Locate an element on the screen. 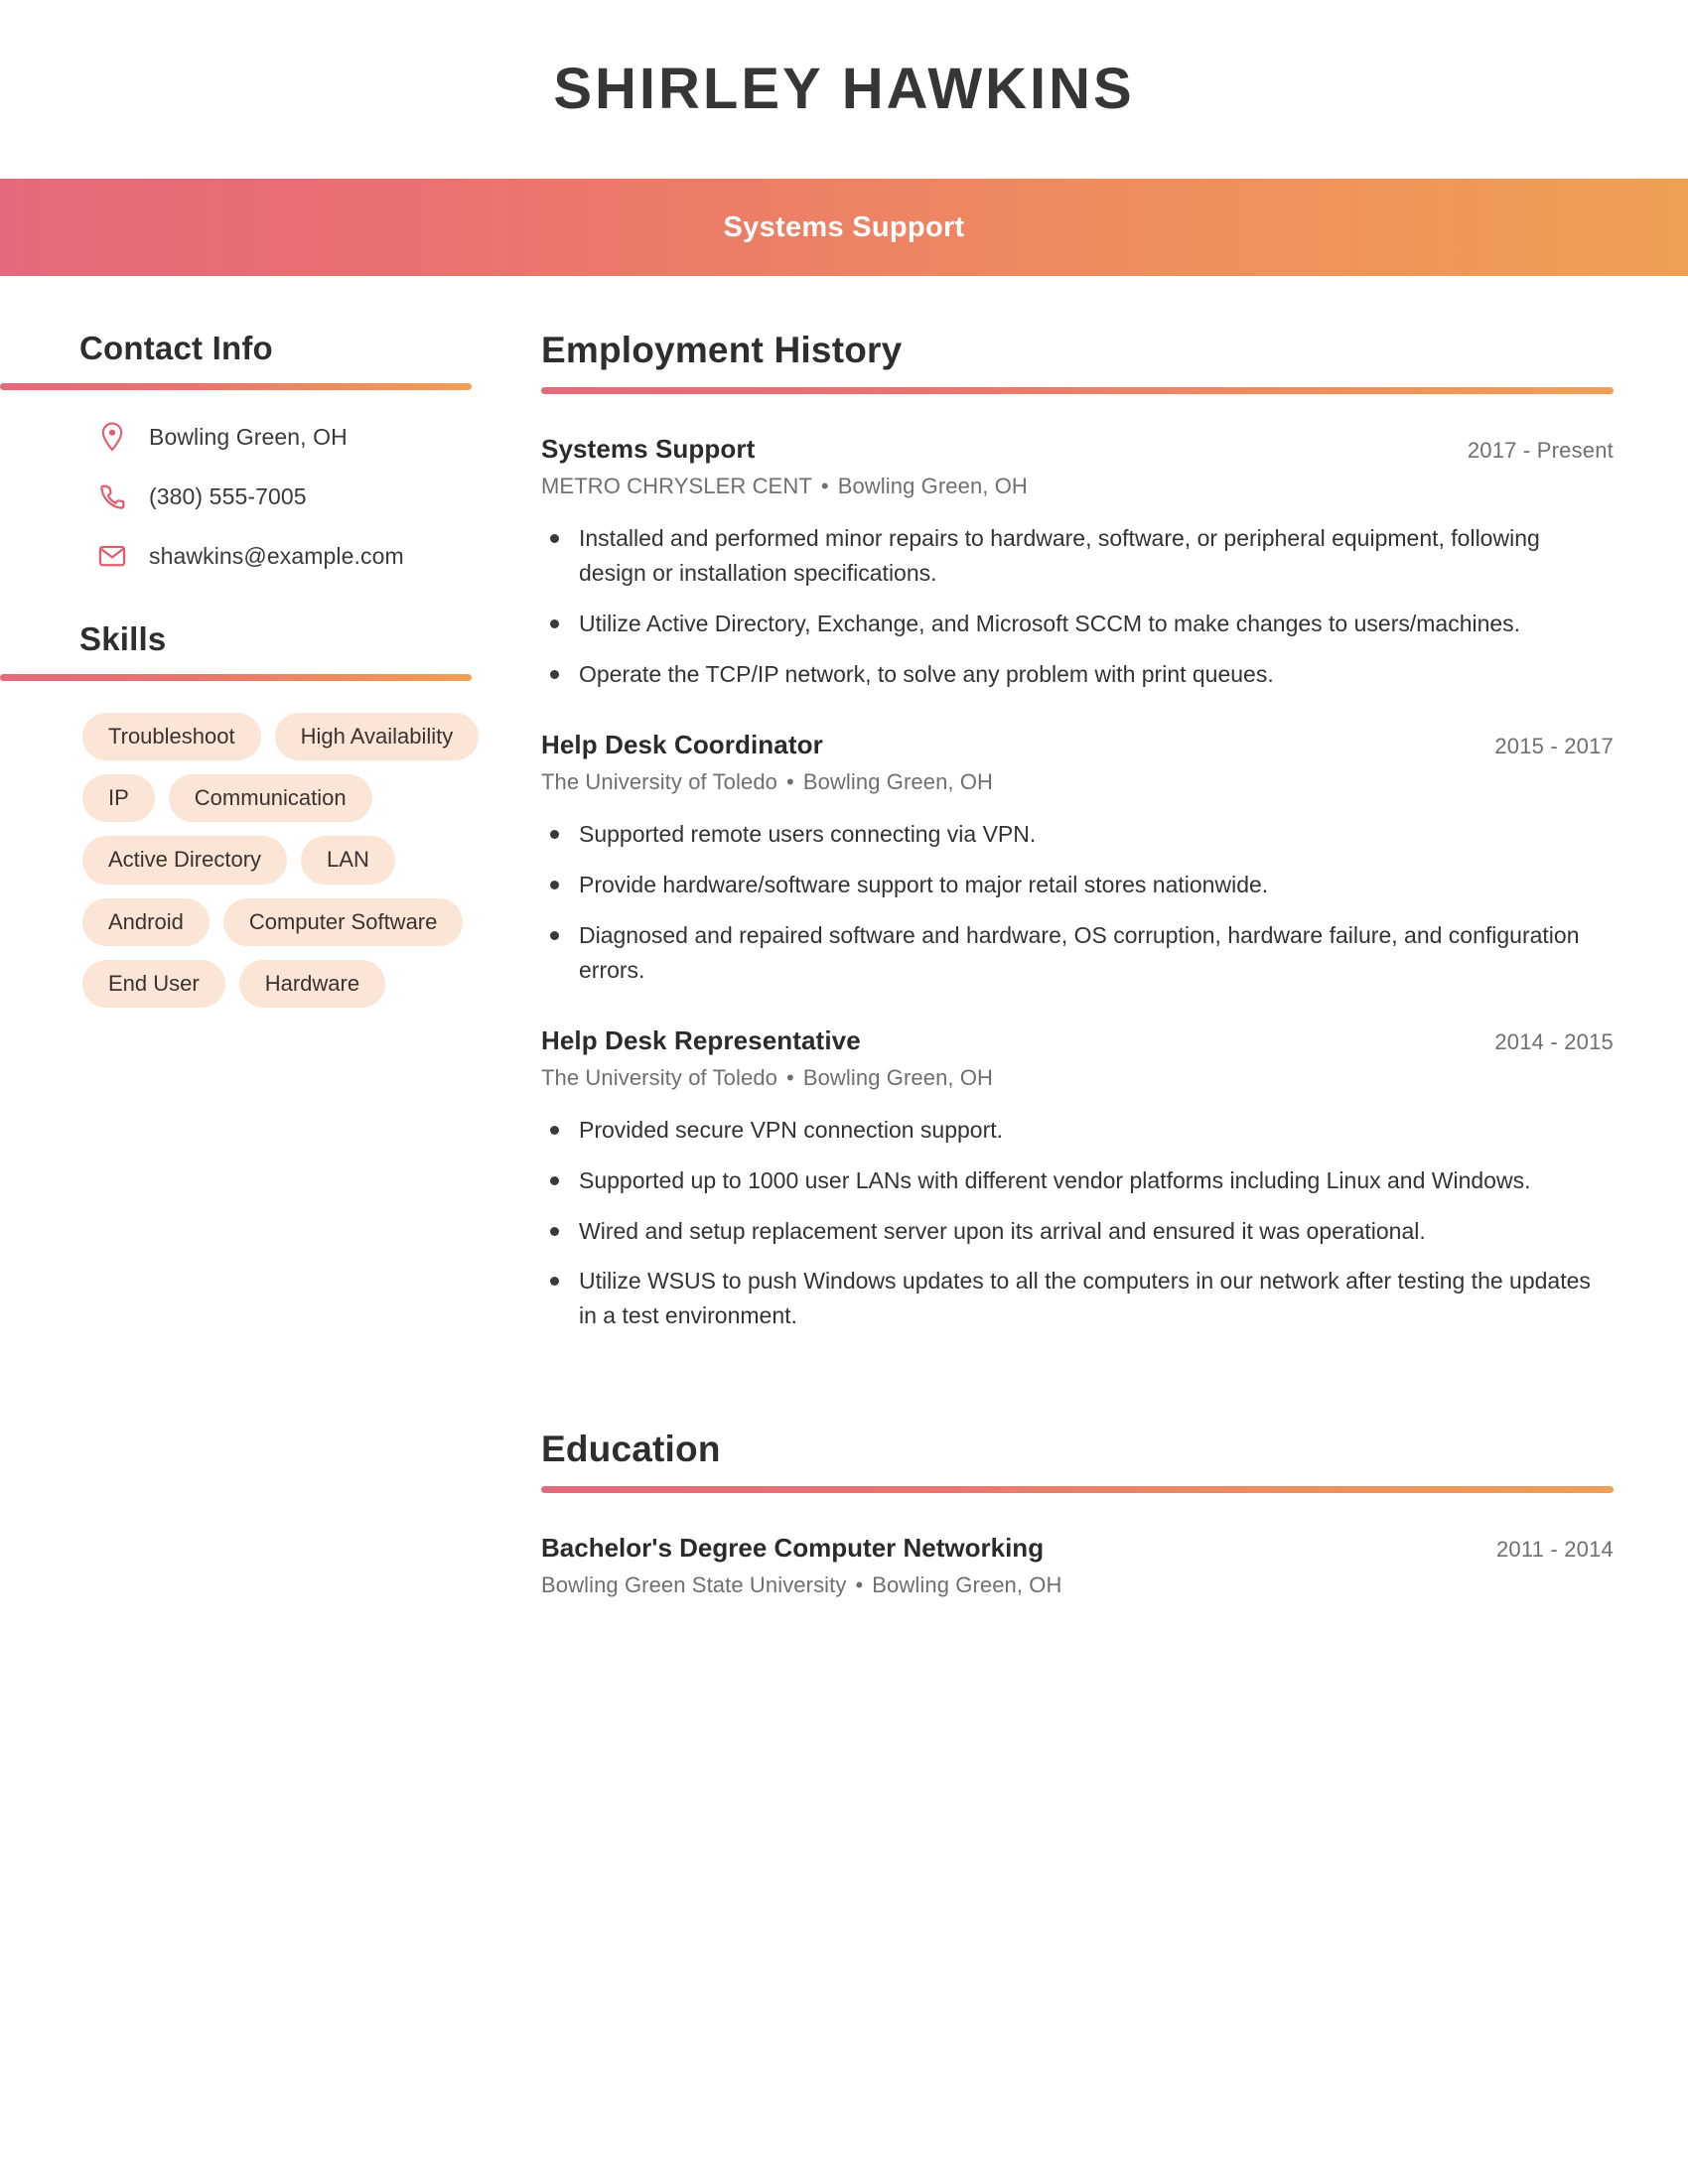  page-title: SHIRLEY HAWKINS is located at coordinates (844, 89).